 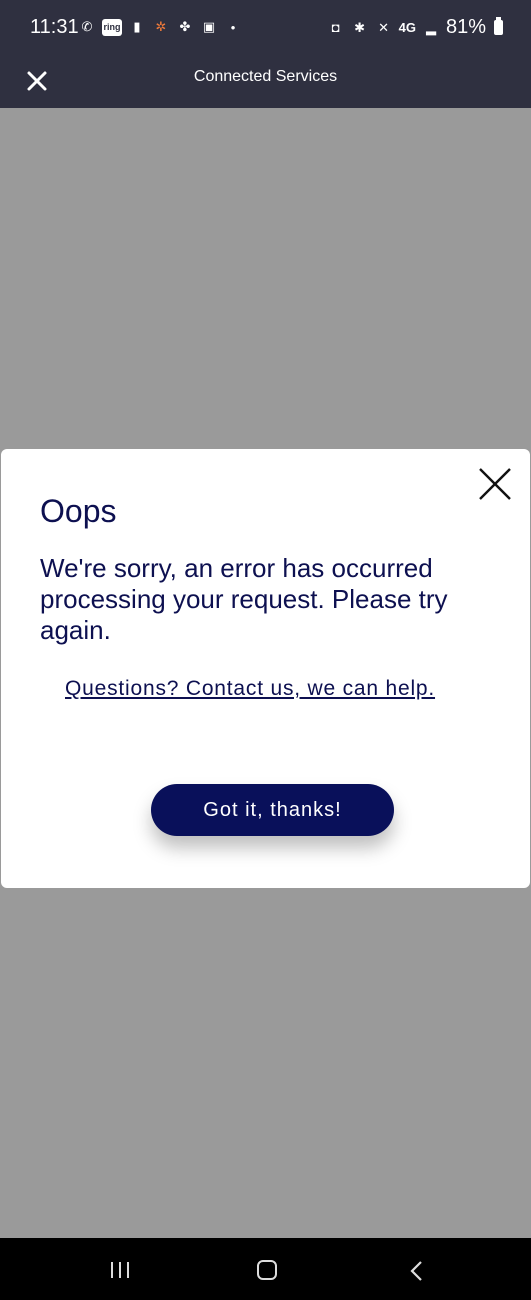 I want to click on ring-icon: ring, so click(x=112, y=27).